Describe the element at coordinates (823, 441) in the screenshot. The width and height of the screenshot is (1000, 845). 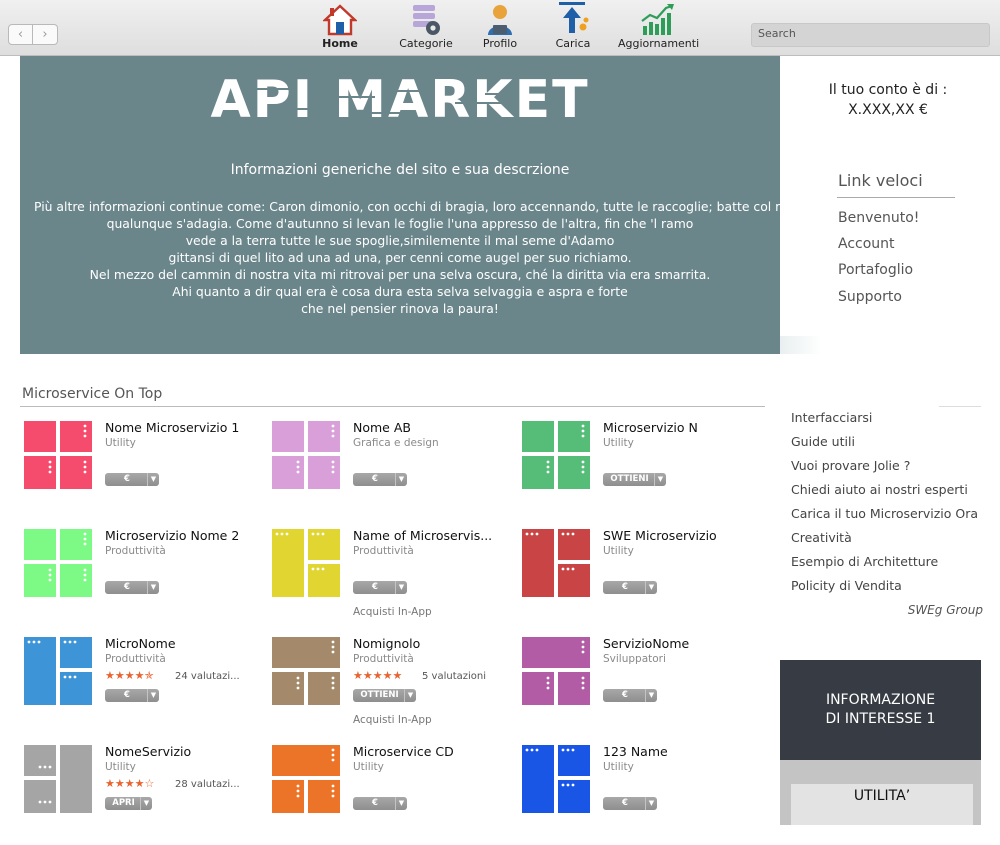
I see `side-link: Guide utili` at that location.